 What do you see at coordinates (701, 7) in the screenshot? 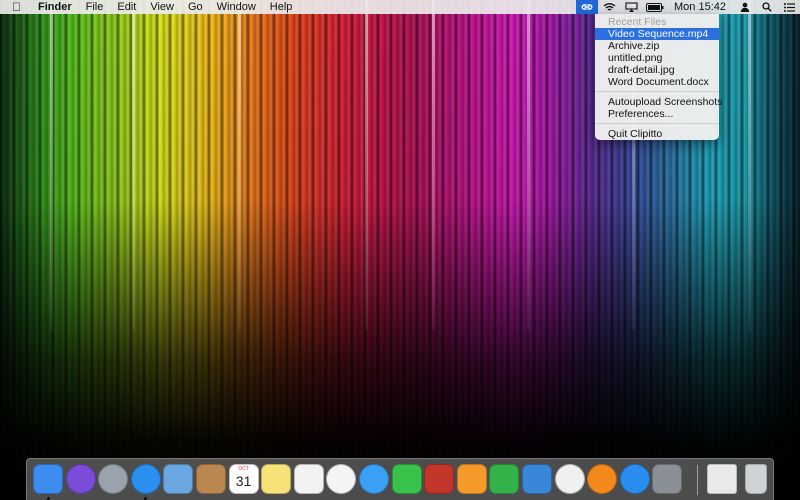
I see `clock: Mon 15:42` at bounding box center [701, 7].